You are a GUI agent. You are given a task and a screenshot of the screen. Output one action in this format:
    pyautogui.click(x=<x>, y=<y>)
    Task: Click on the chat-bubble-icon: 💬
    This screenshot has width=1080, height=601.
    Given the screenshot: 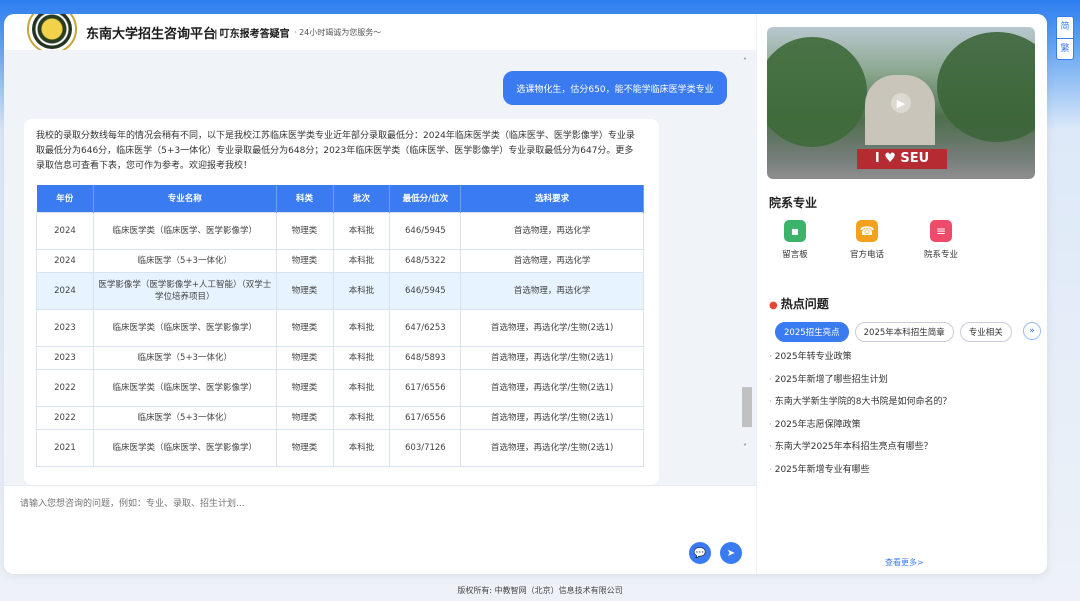 What is the action you would take?
    pyautogui.click(x=700, y=553)
    